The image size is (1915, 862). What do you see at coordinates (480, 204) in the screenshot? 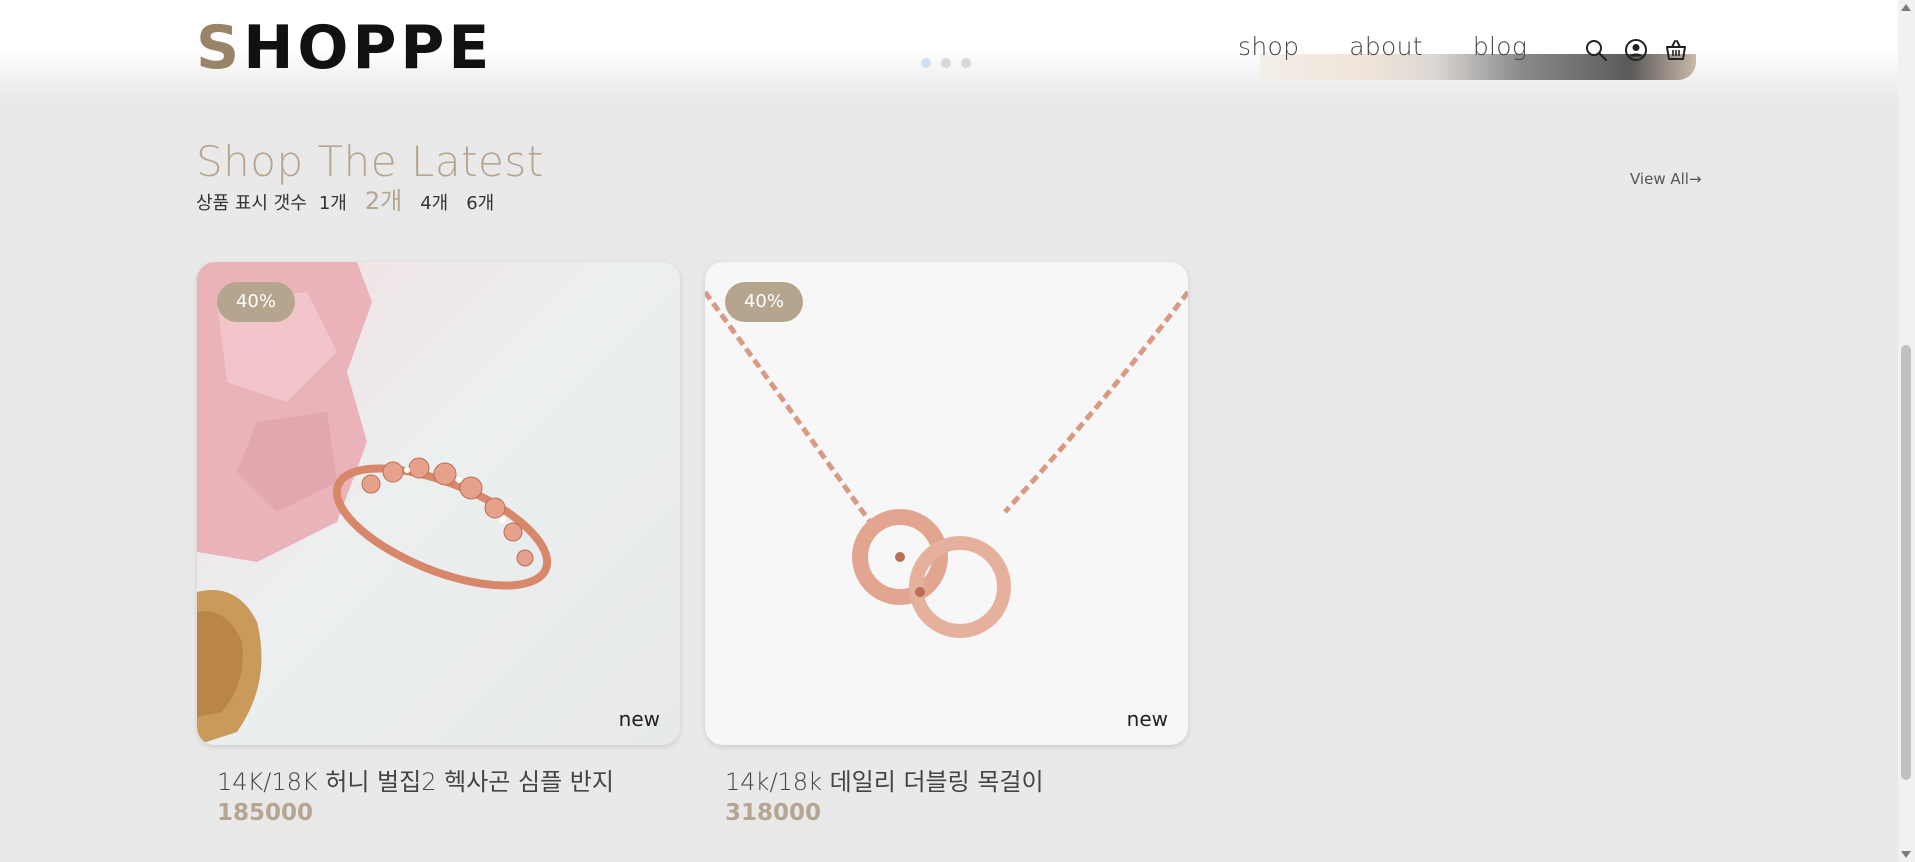
I see `count-option-6: 6개` at bounding box center [480, 204].